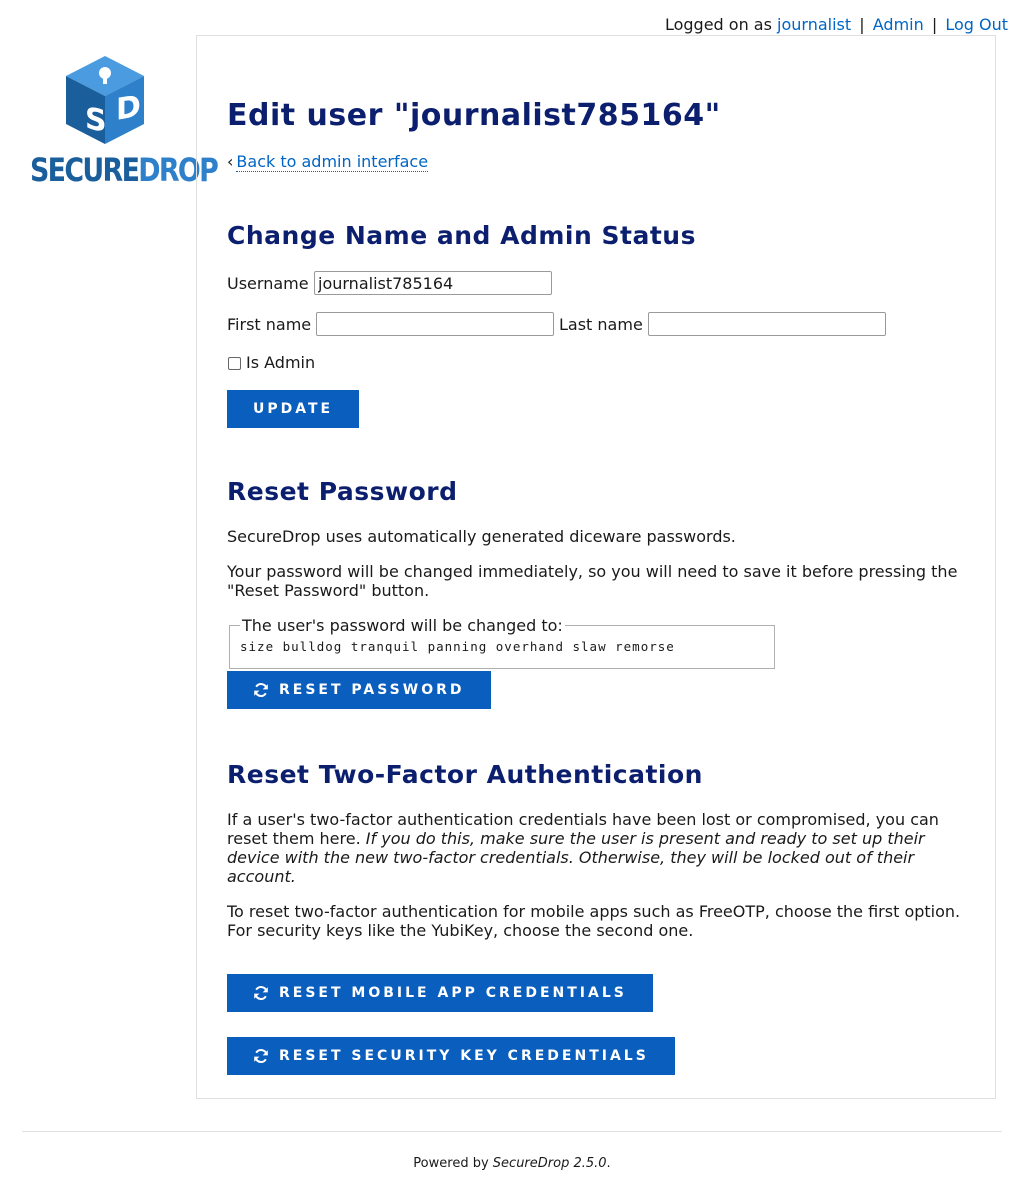  Describe the element at coordinates (269, 324) in the screenshot. I see `first-name-label: First name` at that location.